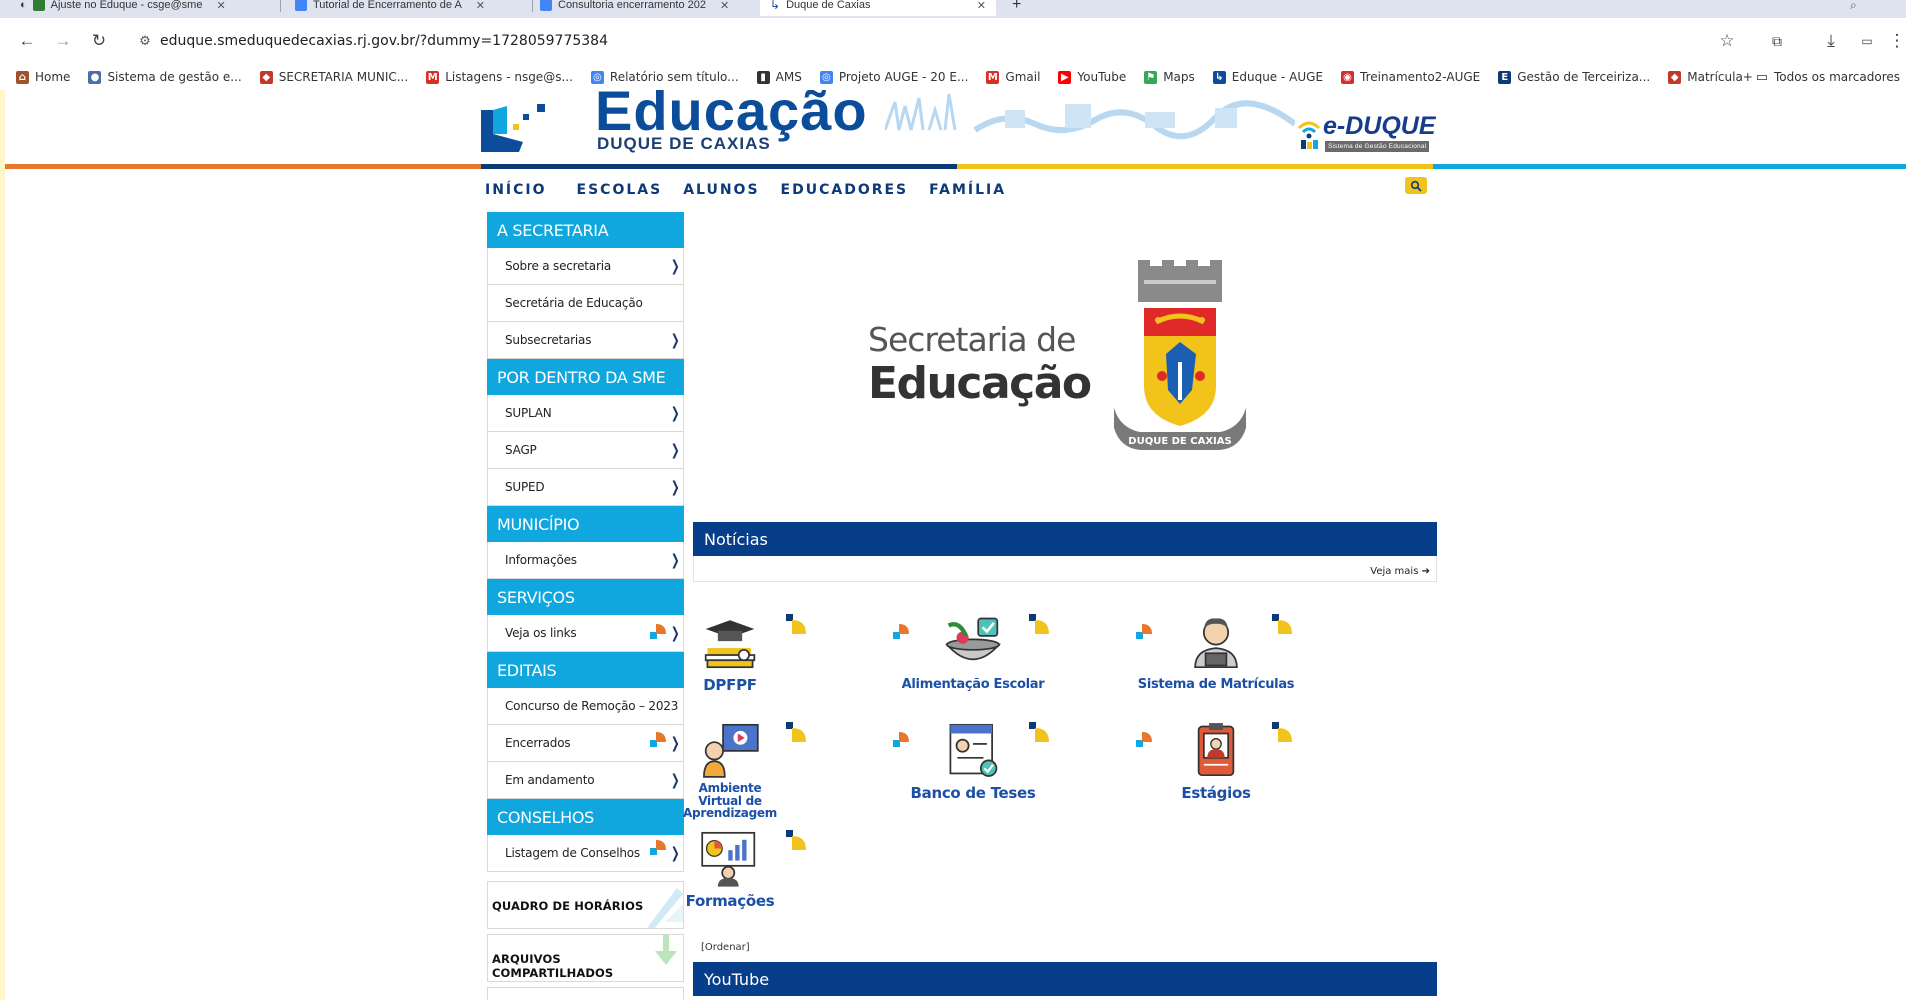 This screenshot has width=1906, height=1000. I want to click on nav-alunos: ALUNOS, so click(721, 190).